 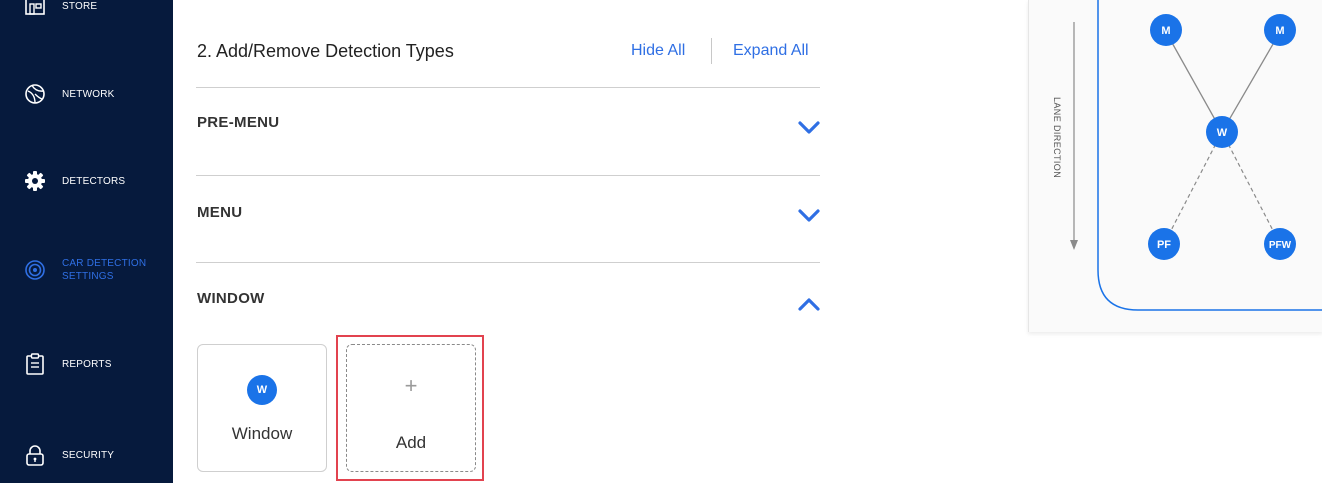 I want to click on add-card: + Add, so click(x=411, y=408).